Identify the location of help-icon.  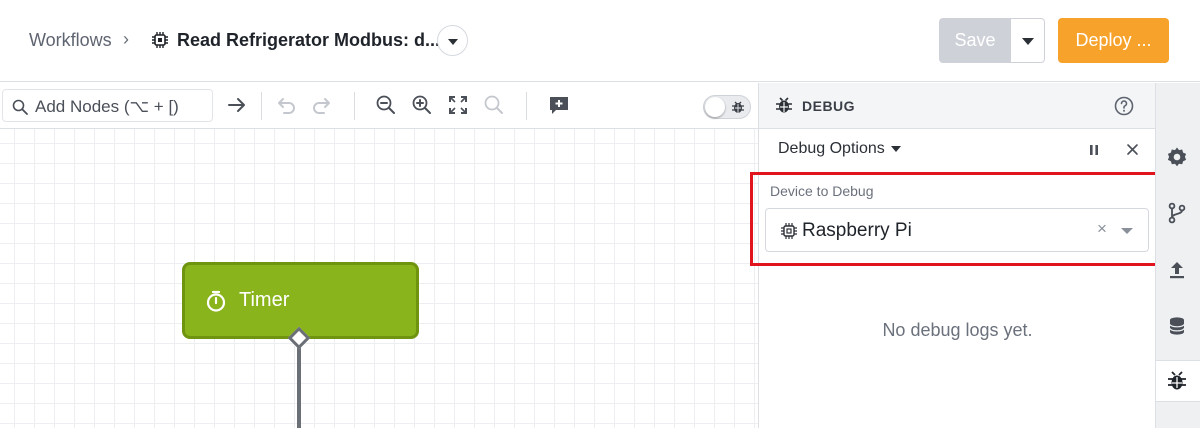
(1124, 106).